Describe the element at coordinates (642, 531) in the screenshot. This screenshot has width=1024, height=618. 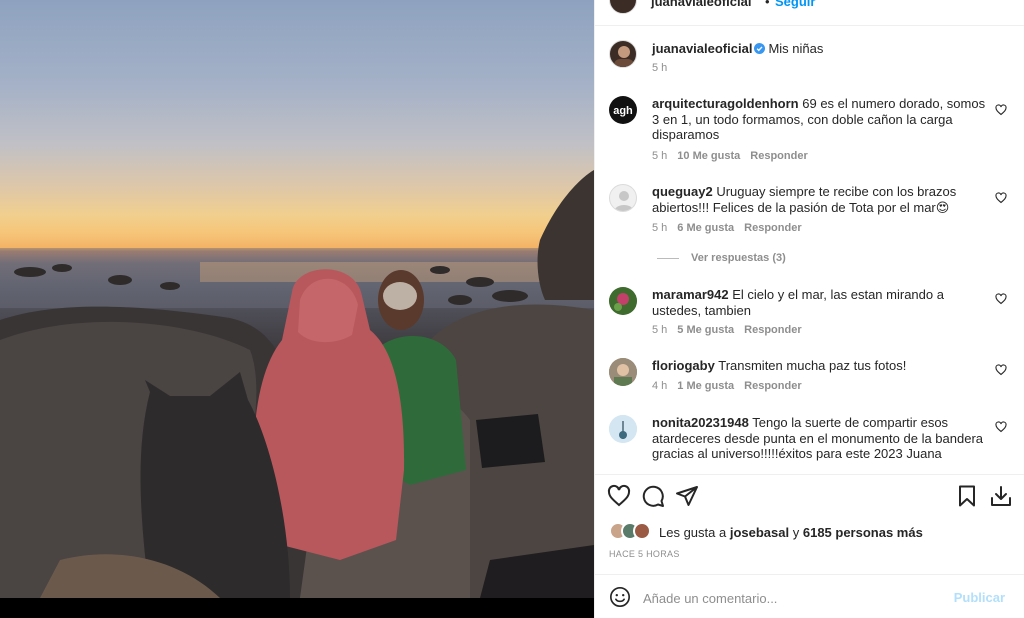
I see `liker-avatar` at that location.